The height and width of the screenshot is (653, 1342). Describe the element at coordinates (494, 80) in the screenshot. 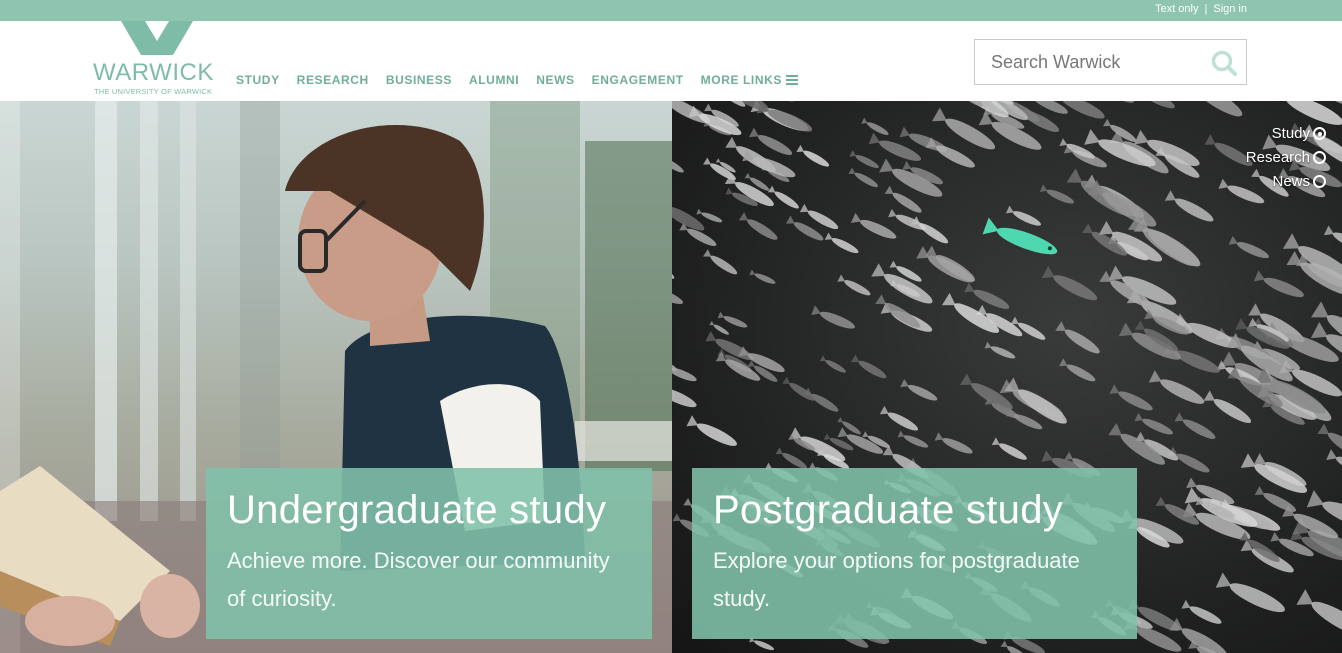

I see `nav-alumni: ALUMNI` at that location.